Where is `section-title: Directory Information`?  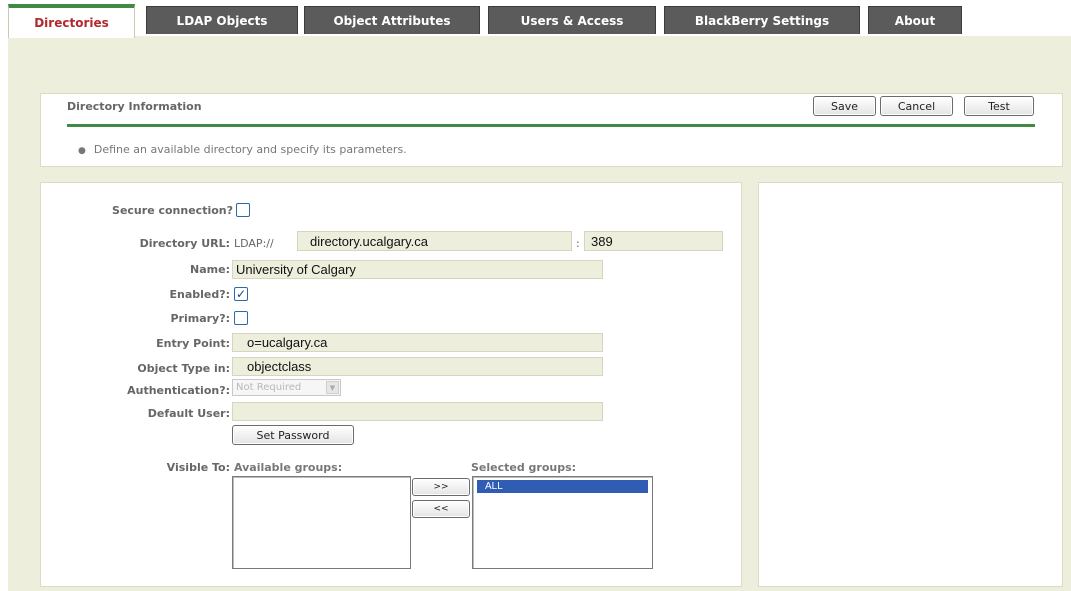
section-title: Directory Information is located at coordinates (134, 106).